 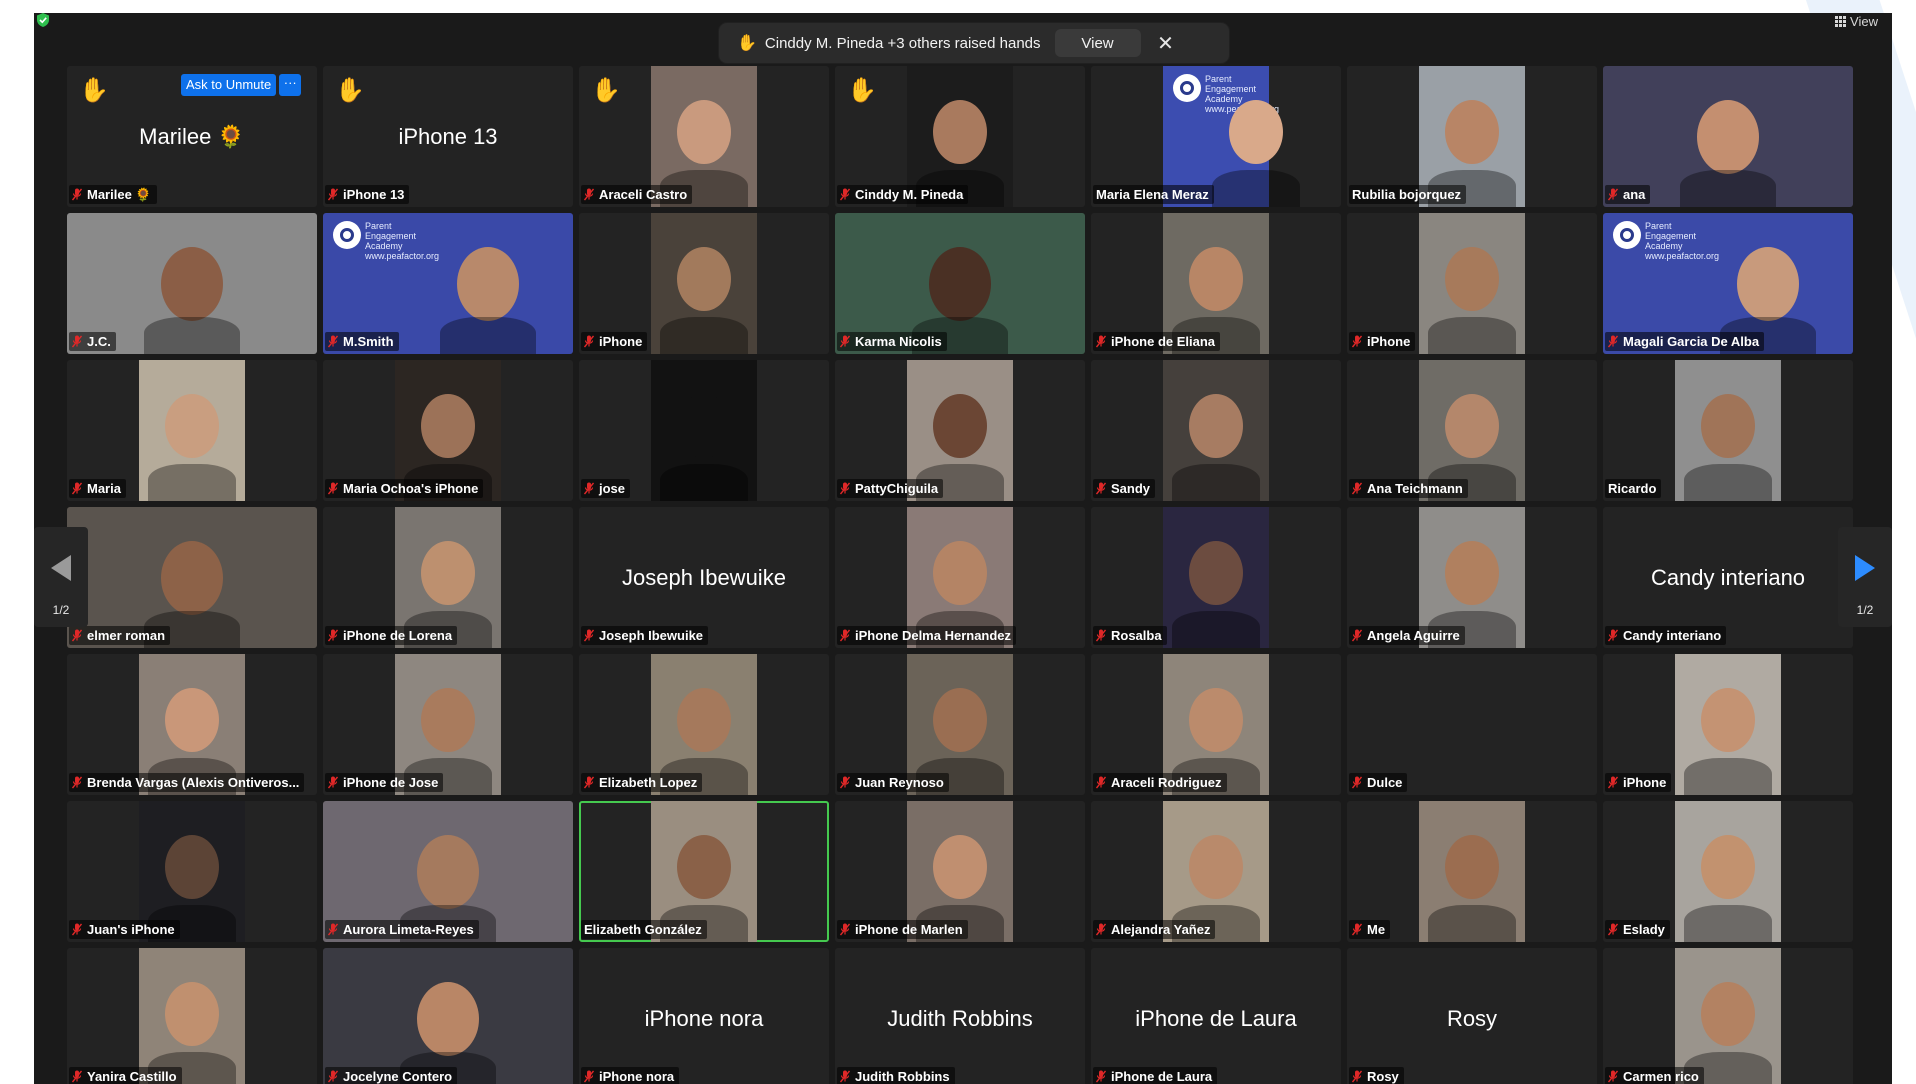 I want to click on participant-name-tag: Rosalba, so click(x=1130, y=635).